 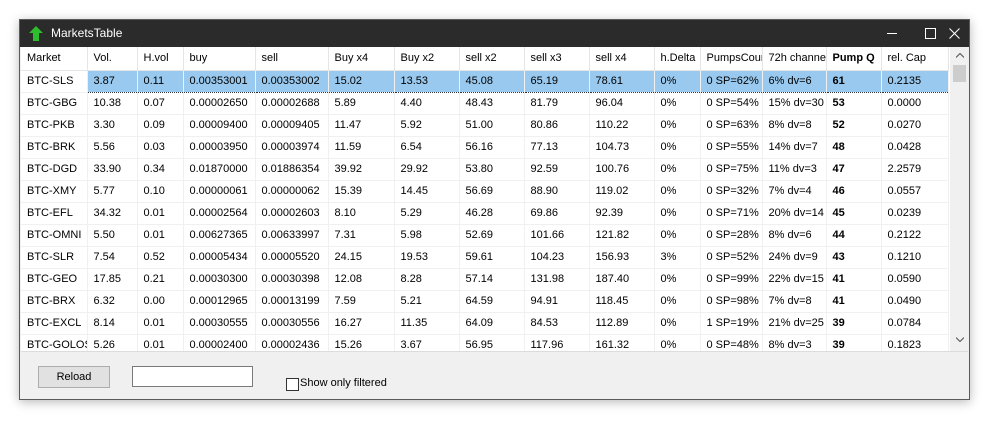 What do you see at coordinates (112, 169) in the screenshot?
I see `table-cell: 33.90` at bounding box center [112, 169].